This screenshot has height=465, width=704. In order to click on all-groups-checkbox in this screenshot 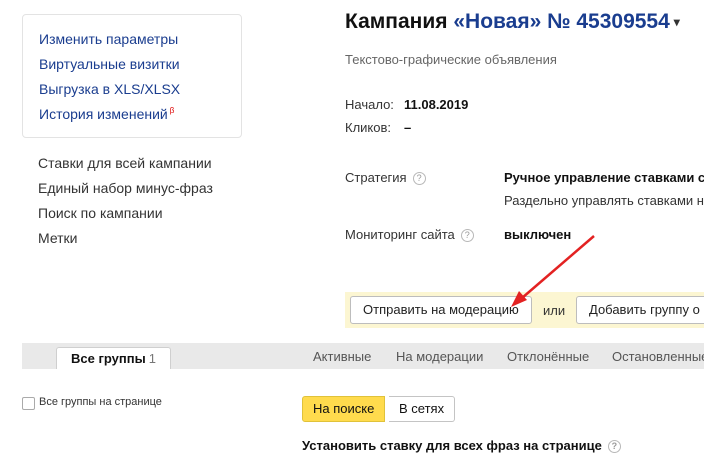, I will do `click(28, 403)`.